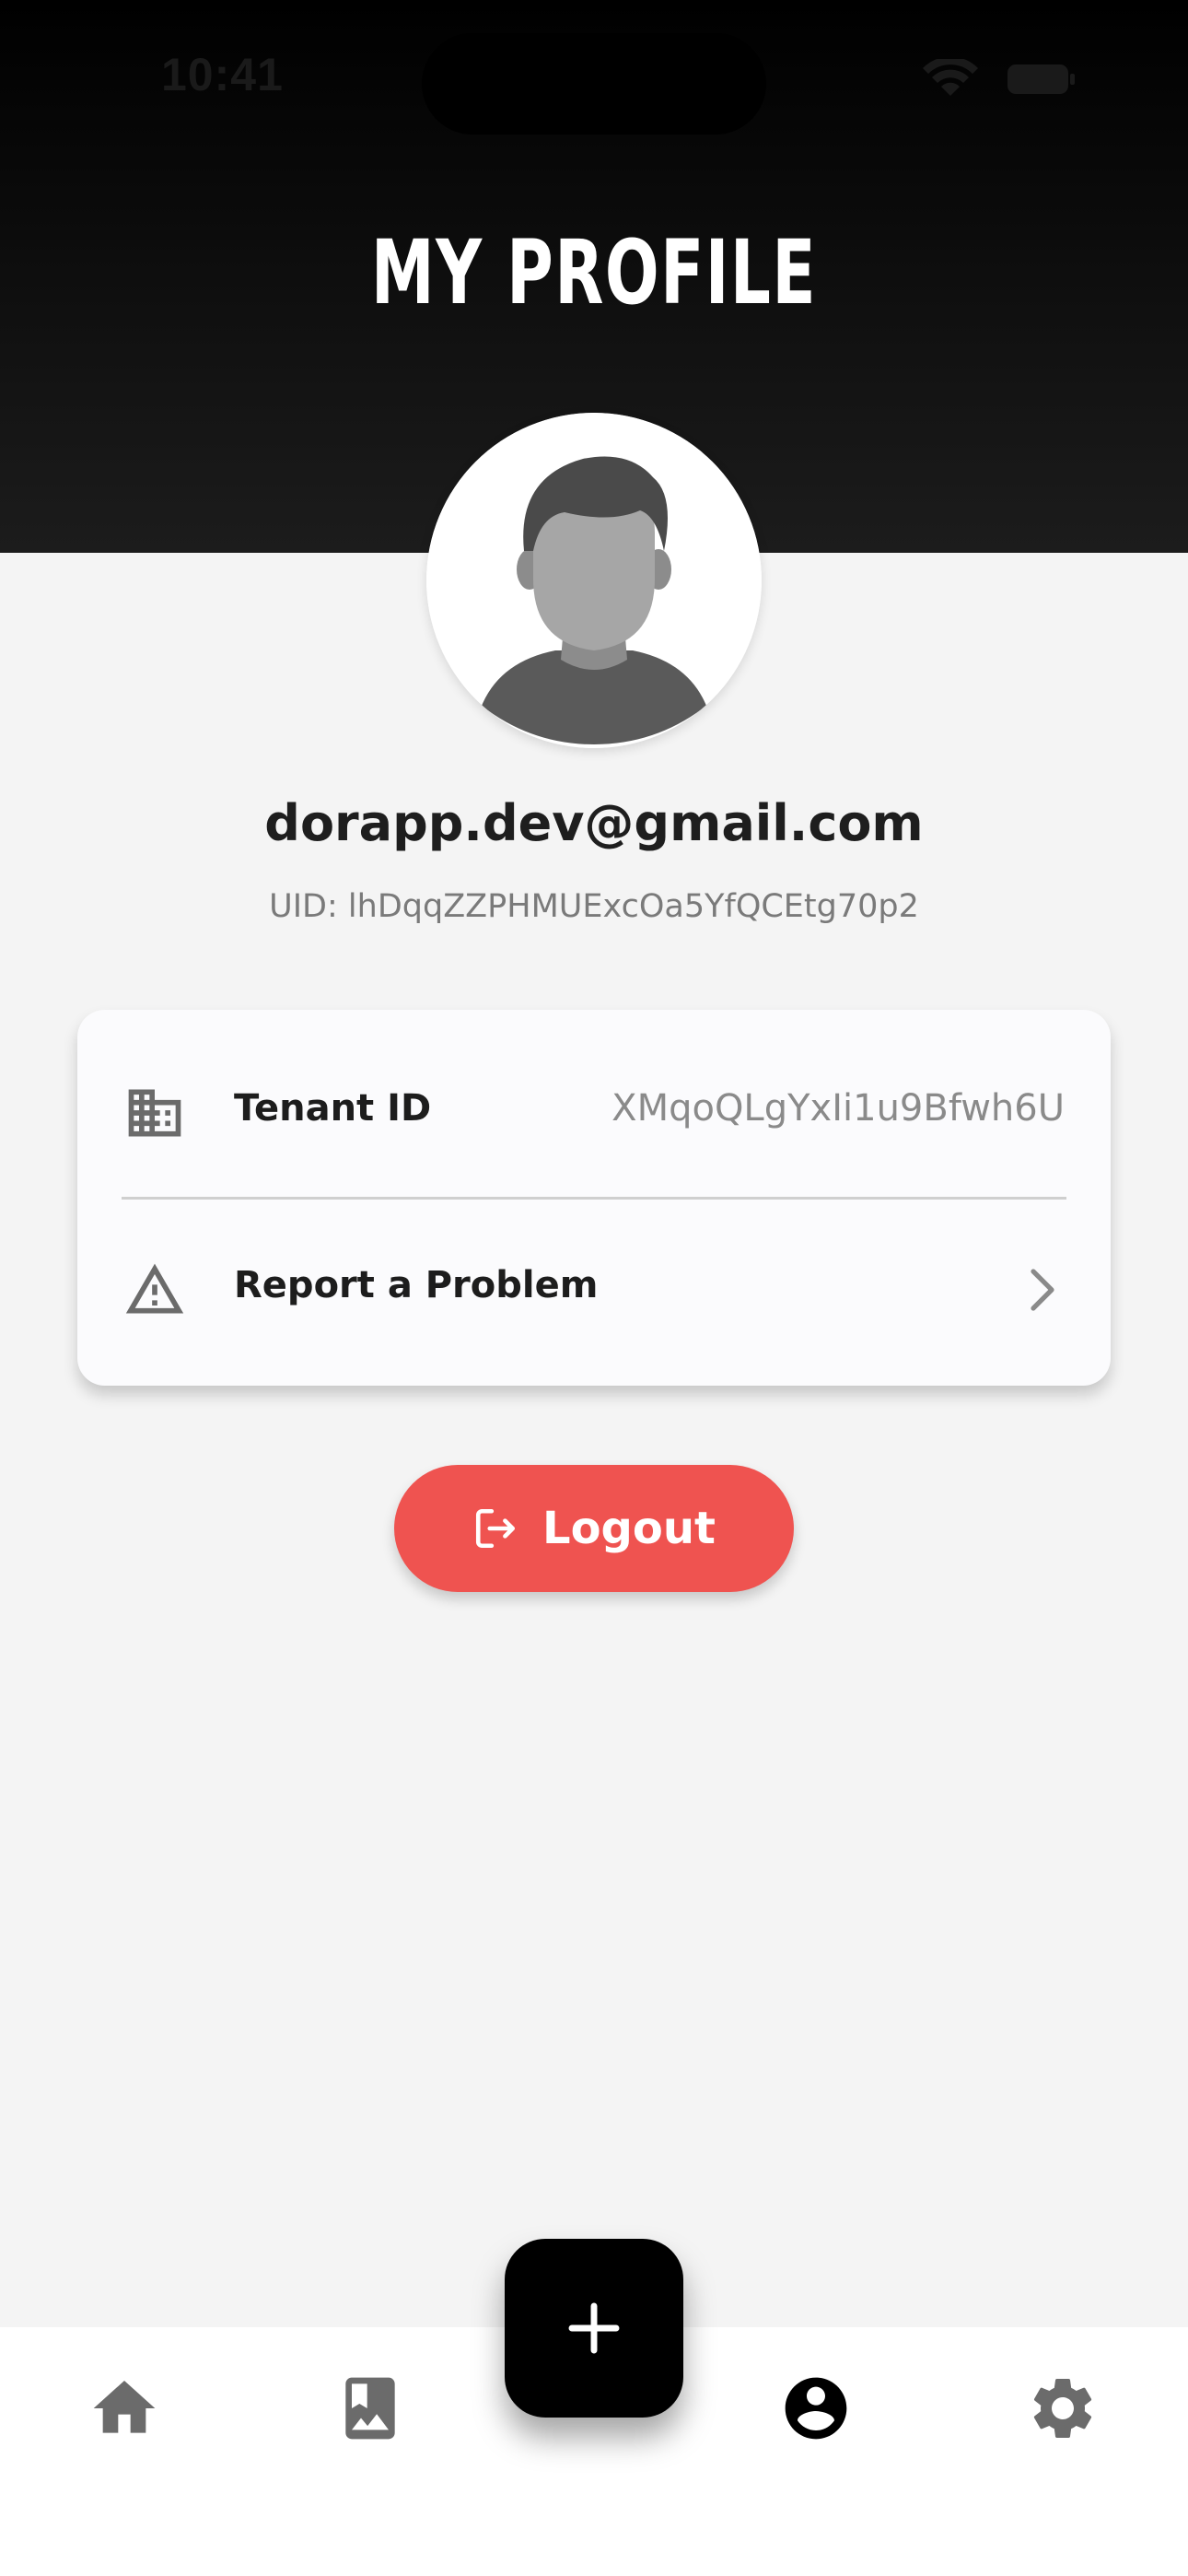  I want to click on report-problem-row: Report a Problem, so click(594, 1290).